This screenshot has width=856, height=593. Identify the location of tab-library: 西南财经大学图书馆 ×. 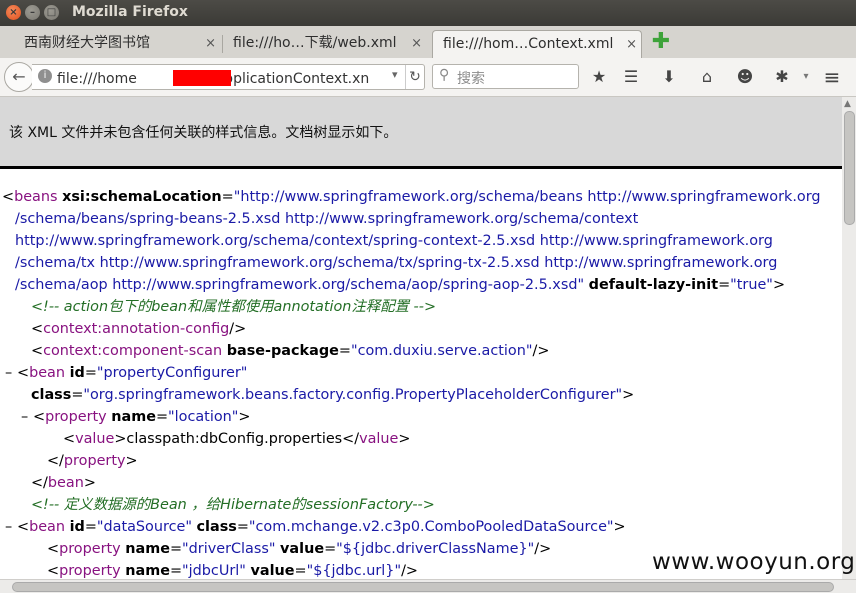
(114, 43).